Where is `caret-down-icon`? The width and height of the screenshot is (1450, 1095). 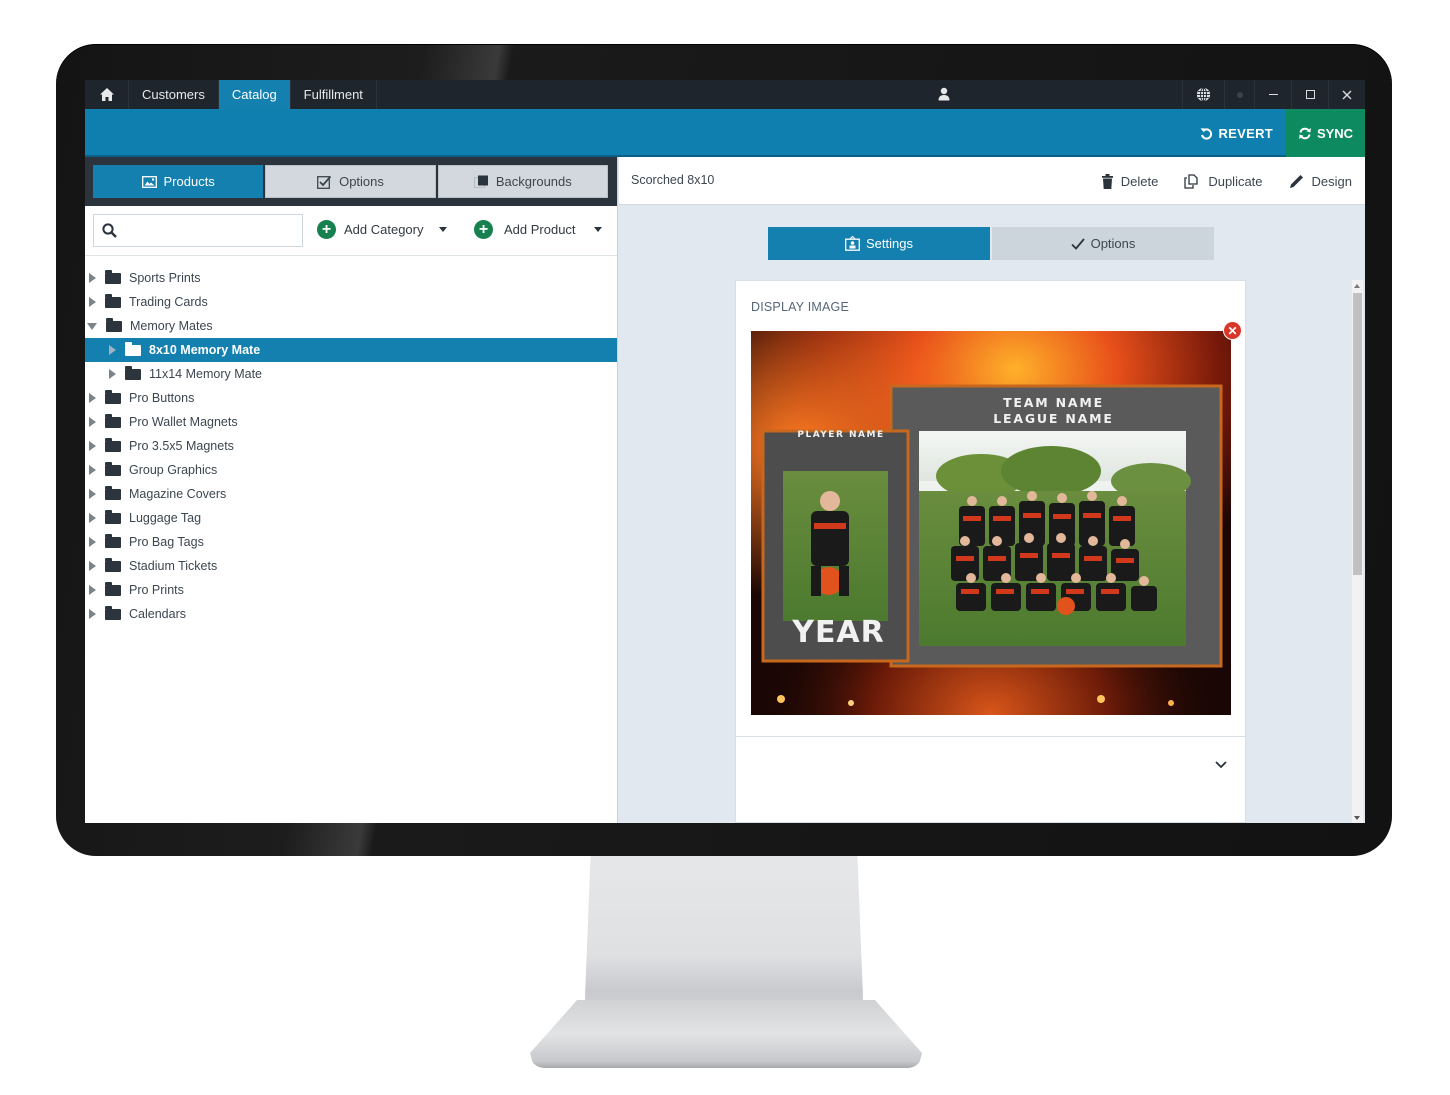
caret-down-icon is located at coordinates (442, 229).